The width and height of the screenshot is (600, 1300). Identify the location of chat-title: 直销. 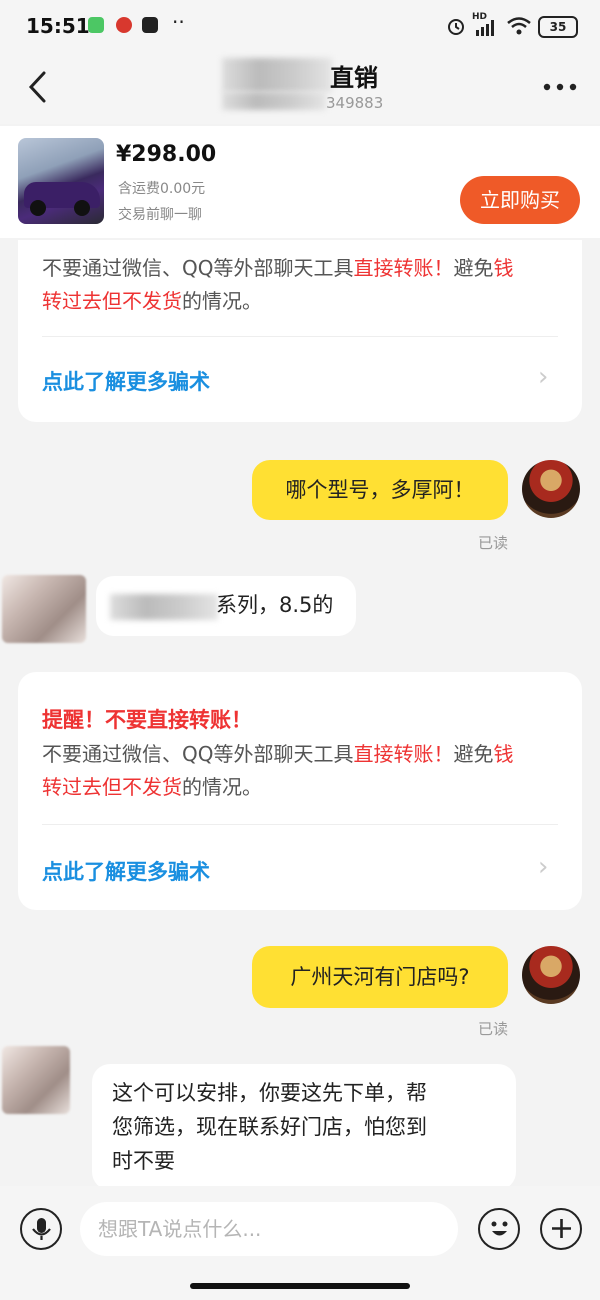
(354, 78).